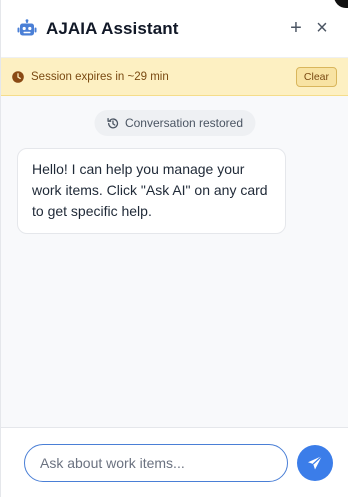  What do you see at coordinates (112, 28) in the screenshot?
I see `panel-title: AJAIA Assistant` at bounding box center [112, 28].